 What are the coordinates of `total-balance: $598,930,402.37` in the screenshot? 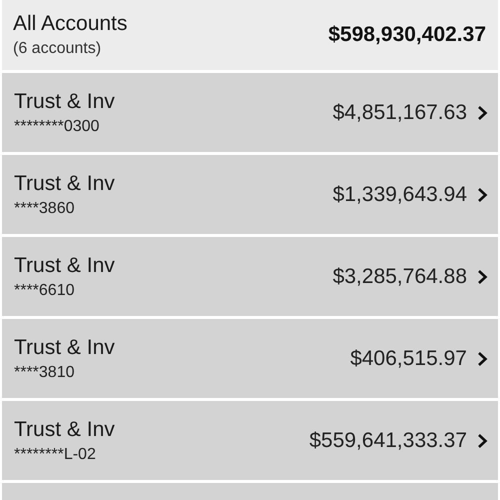 It's located at (407, 35).